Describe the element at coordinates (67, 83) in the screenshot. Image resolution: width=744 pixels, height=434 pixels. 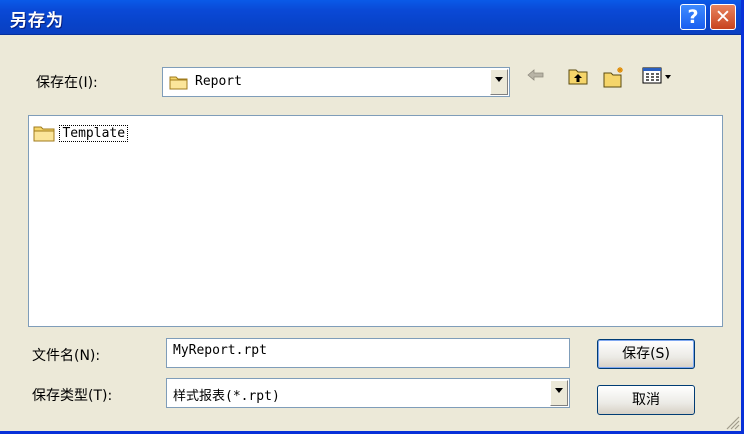
I see `save-in-label: 保存在(I):` at that location.